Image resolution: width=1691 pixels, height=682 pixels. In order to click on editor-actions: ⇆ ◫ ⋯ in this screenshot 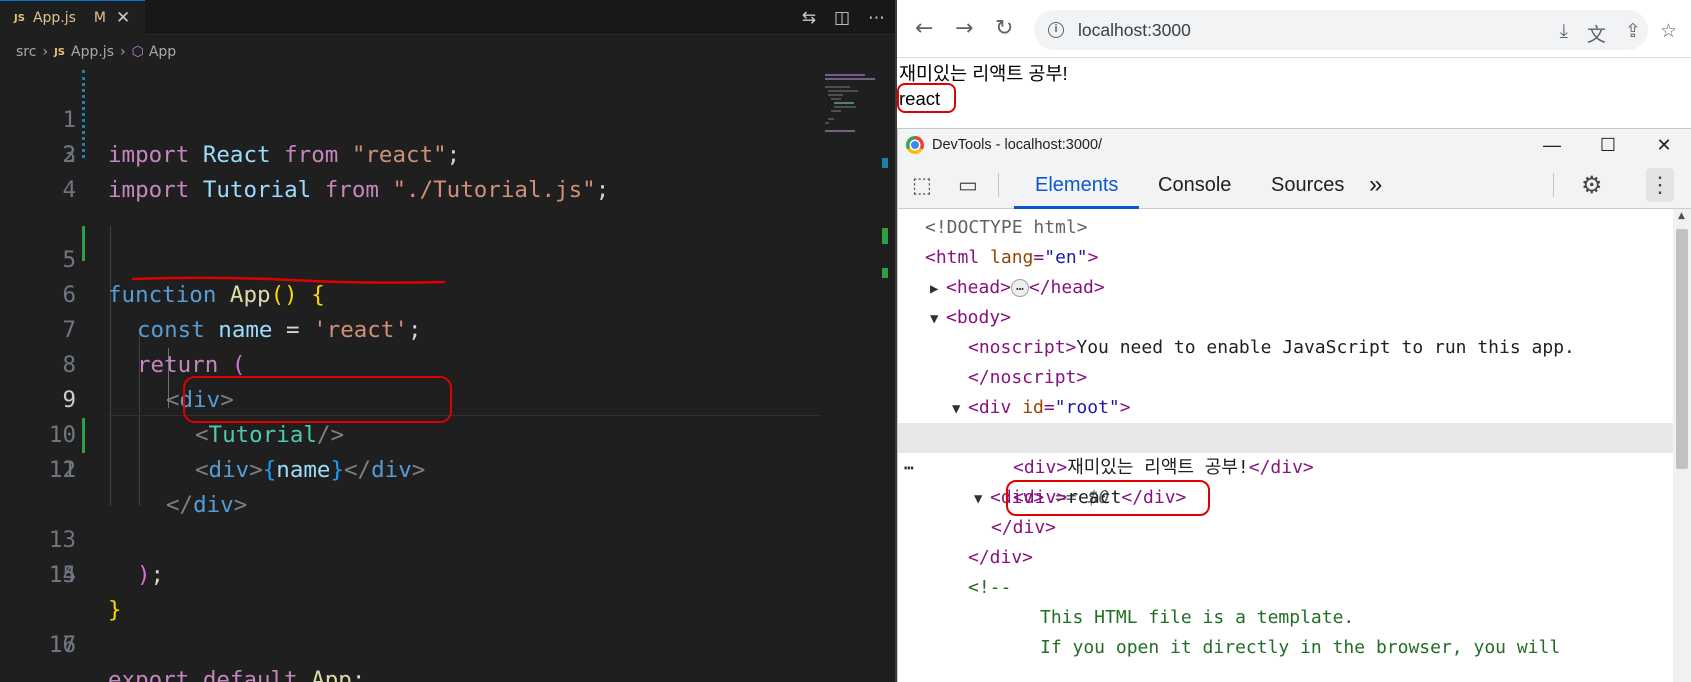, I will do `click(843, 17)`.